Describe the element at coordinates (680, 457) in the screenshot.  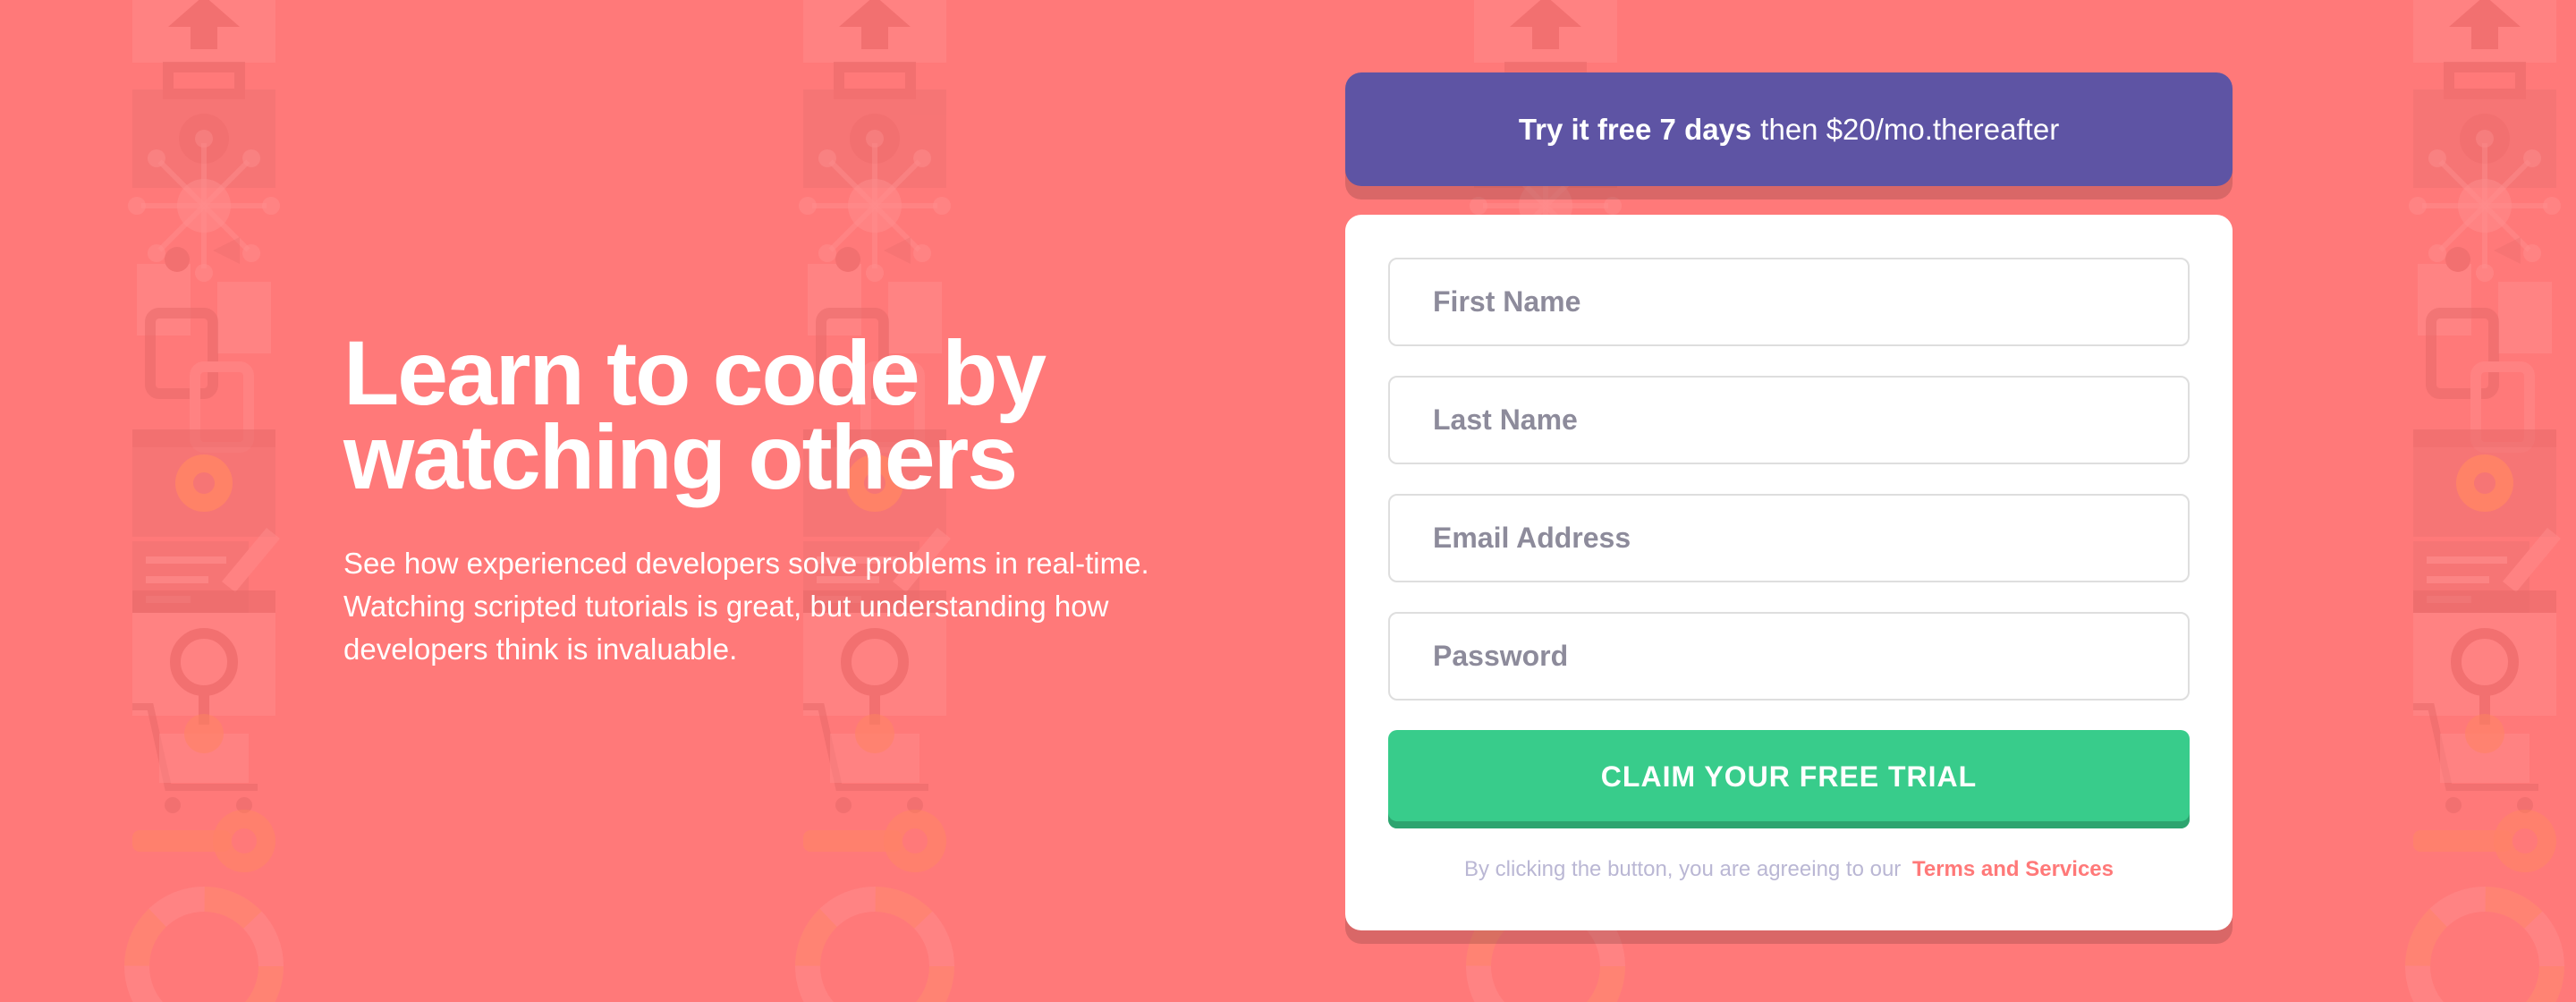
I see `hero-title-line-2: watching others` at that location.